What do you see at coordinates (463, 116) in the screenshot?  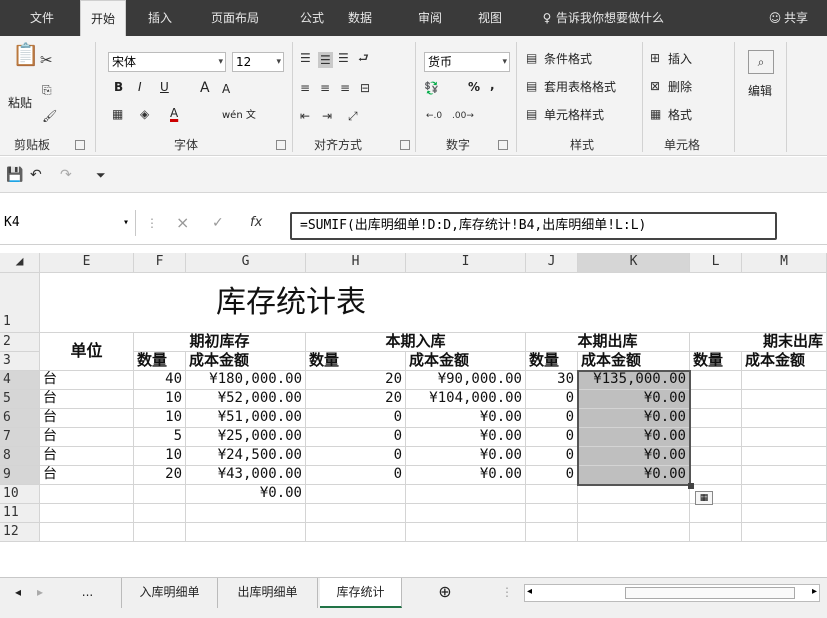 I see `decrease-decimal-icon: .00→` at bounding box center [463, 116].